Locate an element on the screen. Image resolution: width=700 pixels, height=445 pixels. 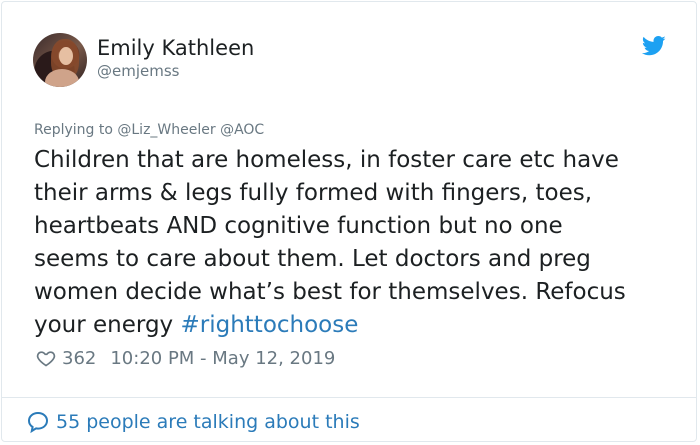
avatar is located at coordinates (60, 60).